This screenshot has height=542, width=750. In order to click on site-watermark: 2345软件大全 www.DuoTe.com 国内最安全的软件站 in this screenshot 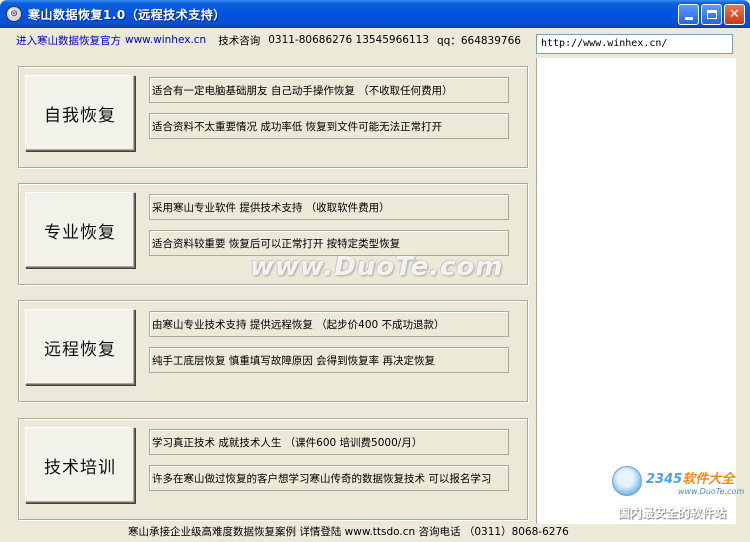, I will do `click(681, 492)`.